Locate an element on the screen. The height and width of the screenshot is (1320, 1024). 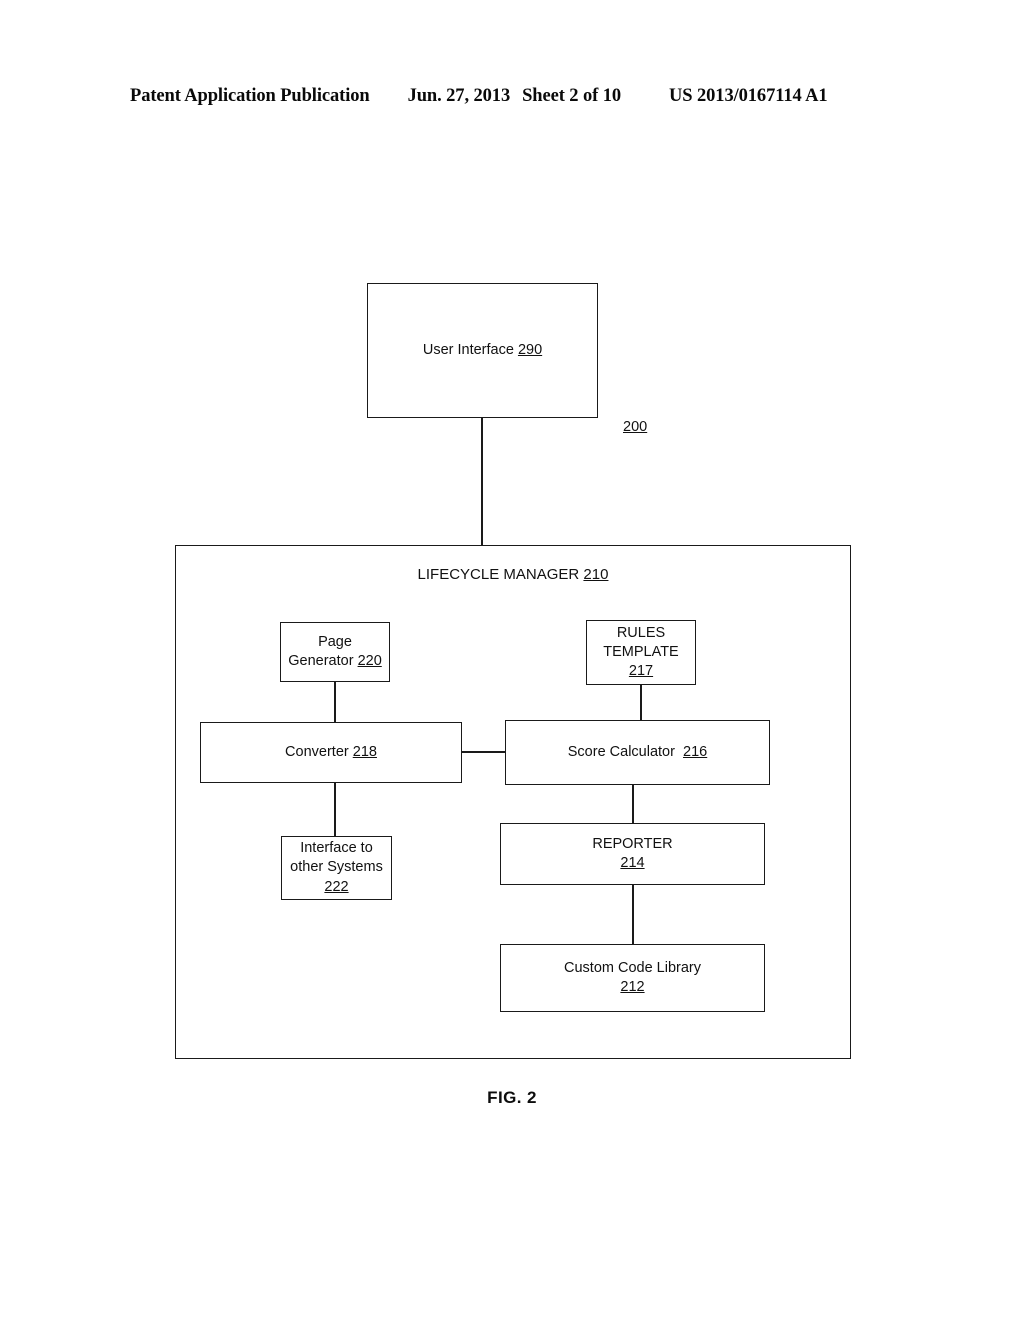
node-converter-ref: 218 is located at coordinates (364, 751).